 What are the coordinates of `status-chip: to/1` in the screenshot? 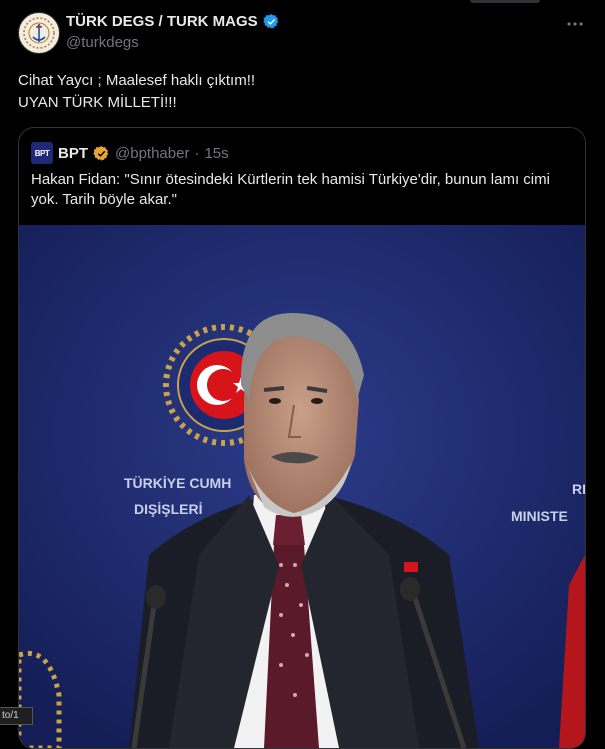 It's located at (16, 716).